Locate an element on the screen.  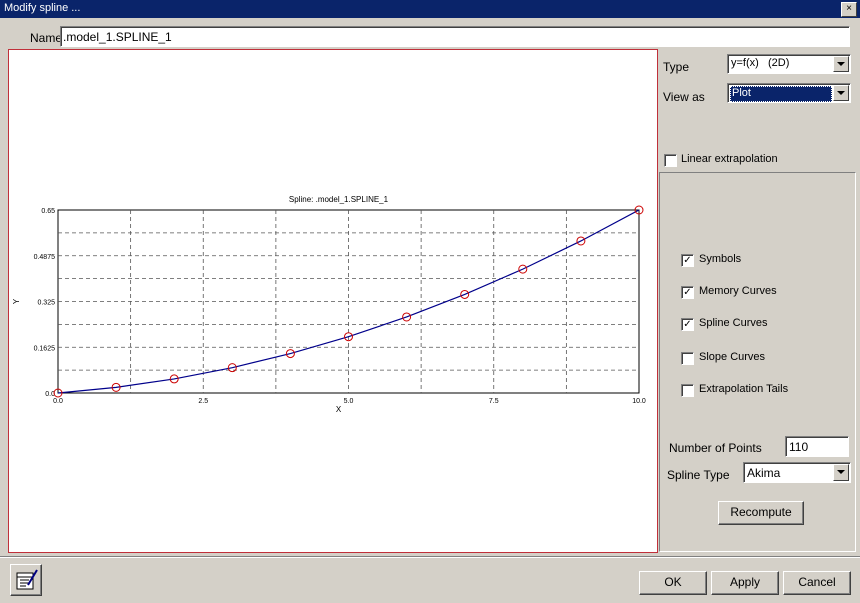
x-tick-label: 2.5 is located at coordinates (203, 401).